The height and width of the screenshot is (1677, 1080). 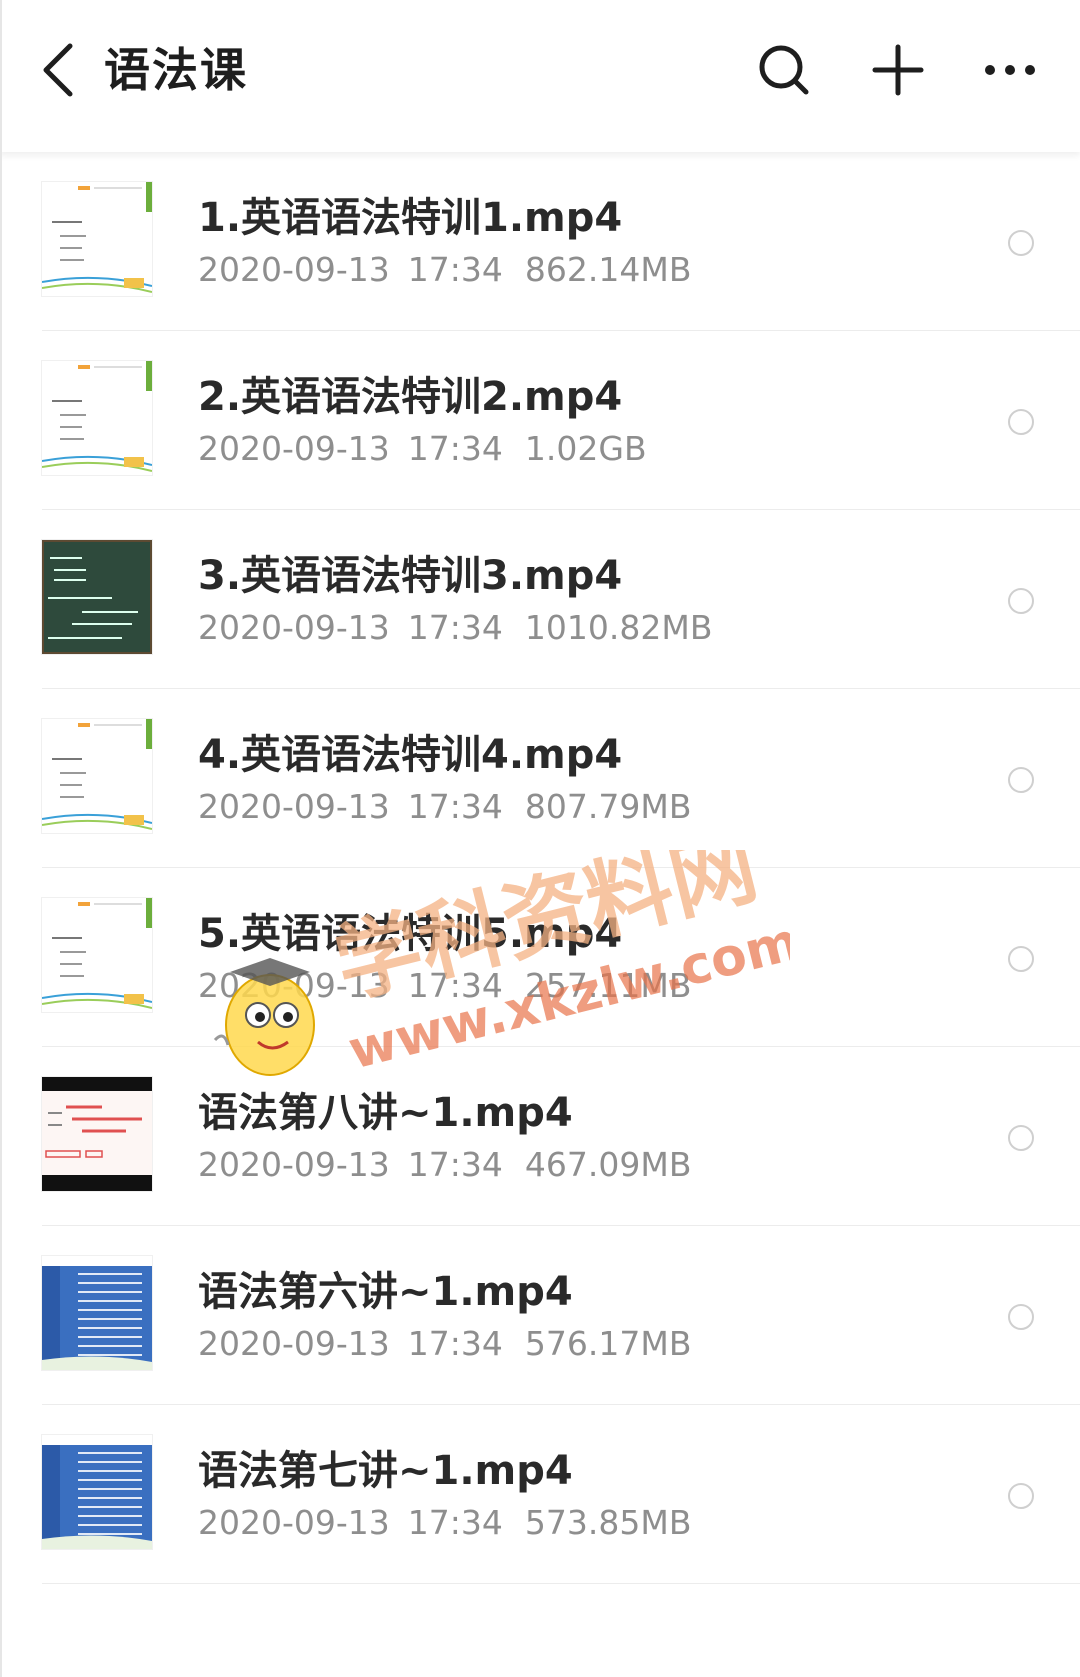 What do you see at coordinates (608, 1522) in the screenshot?
I see `file-size: 573.85MB` at bounding box center [608, 1522].